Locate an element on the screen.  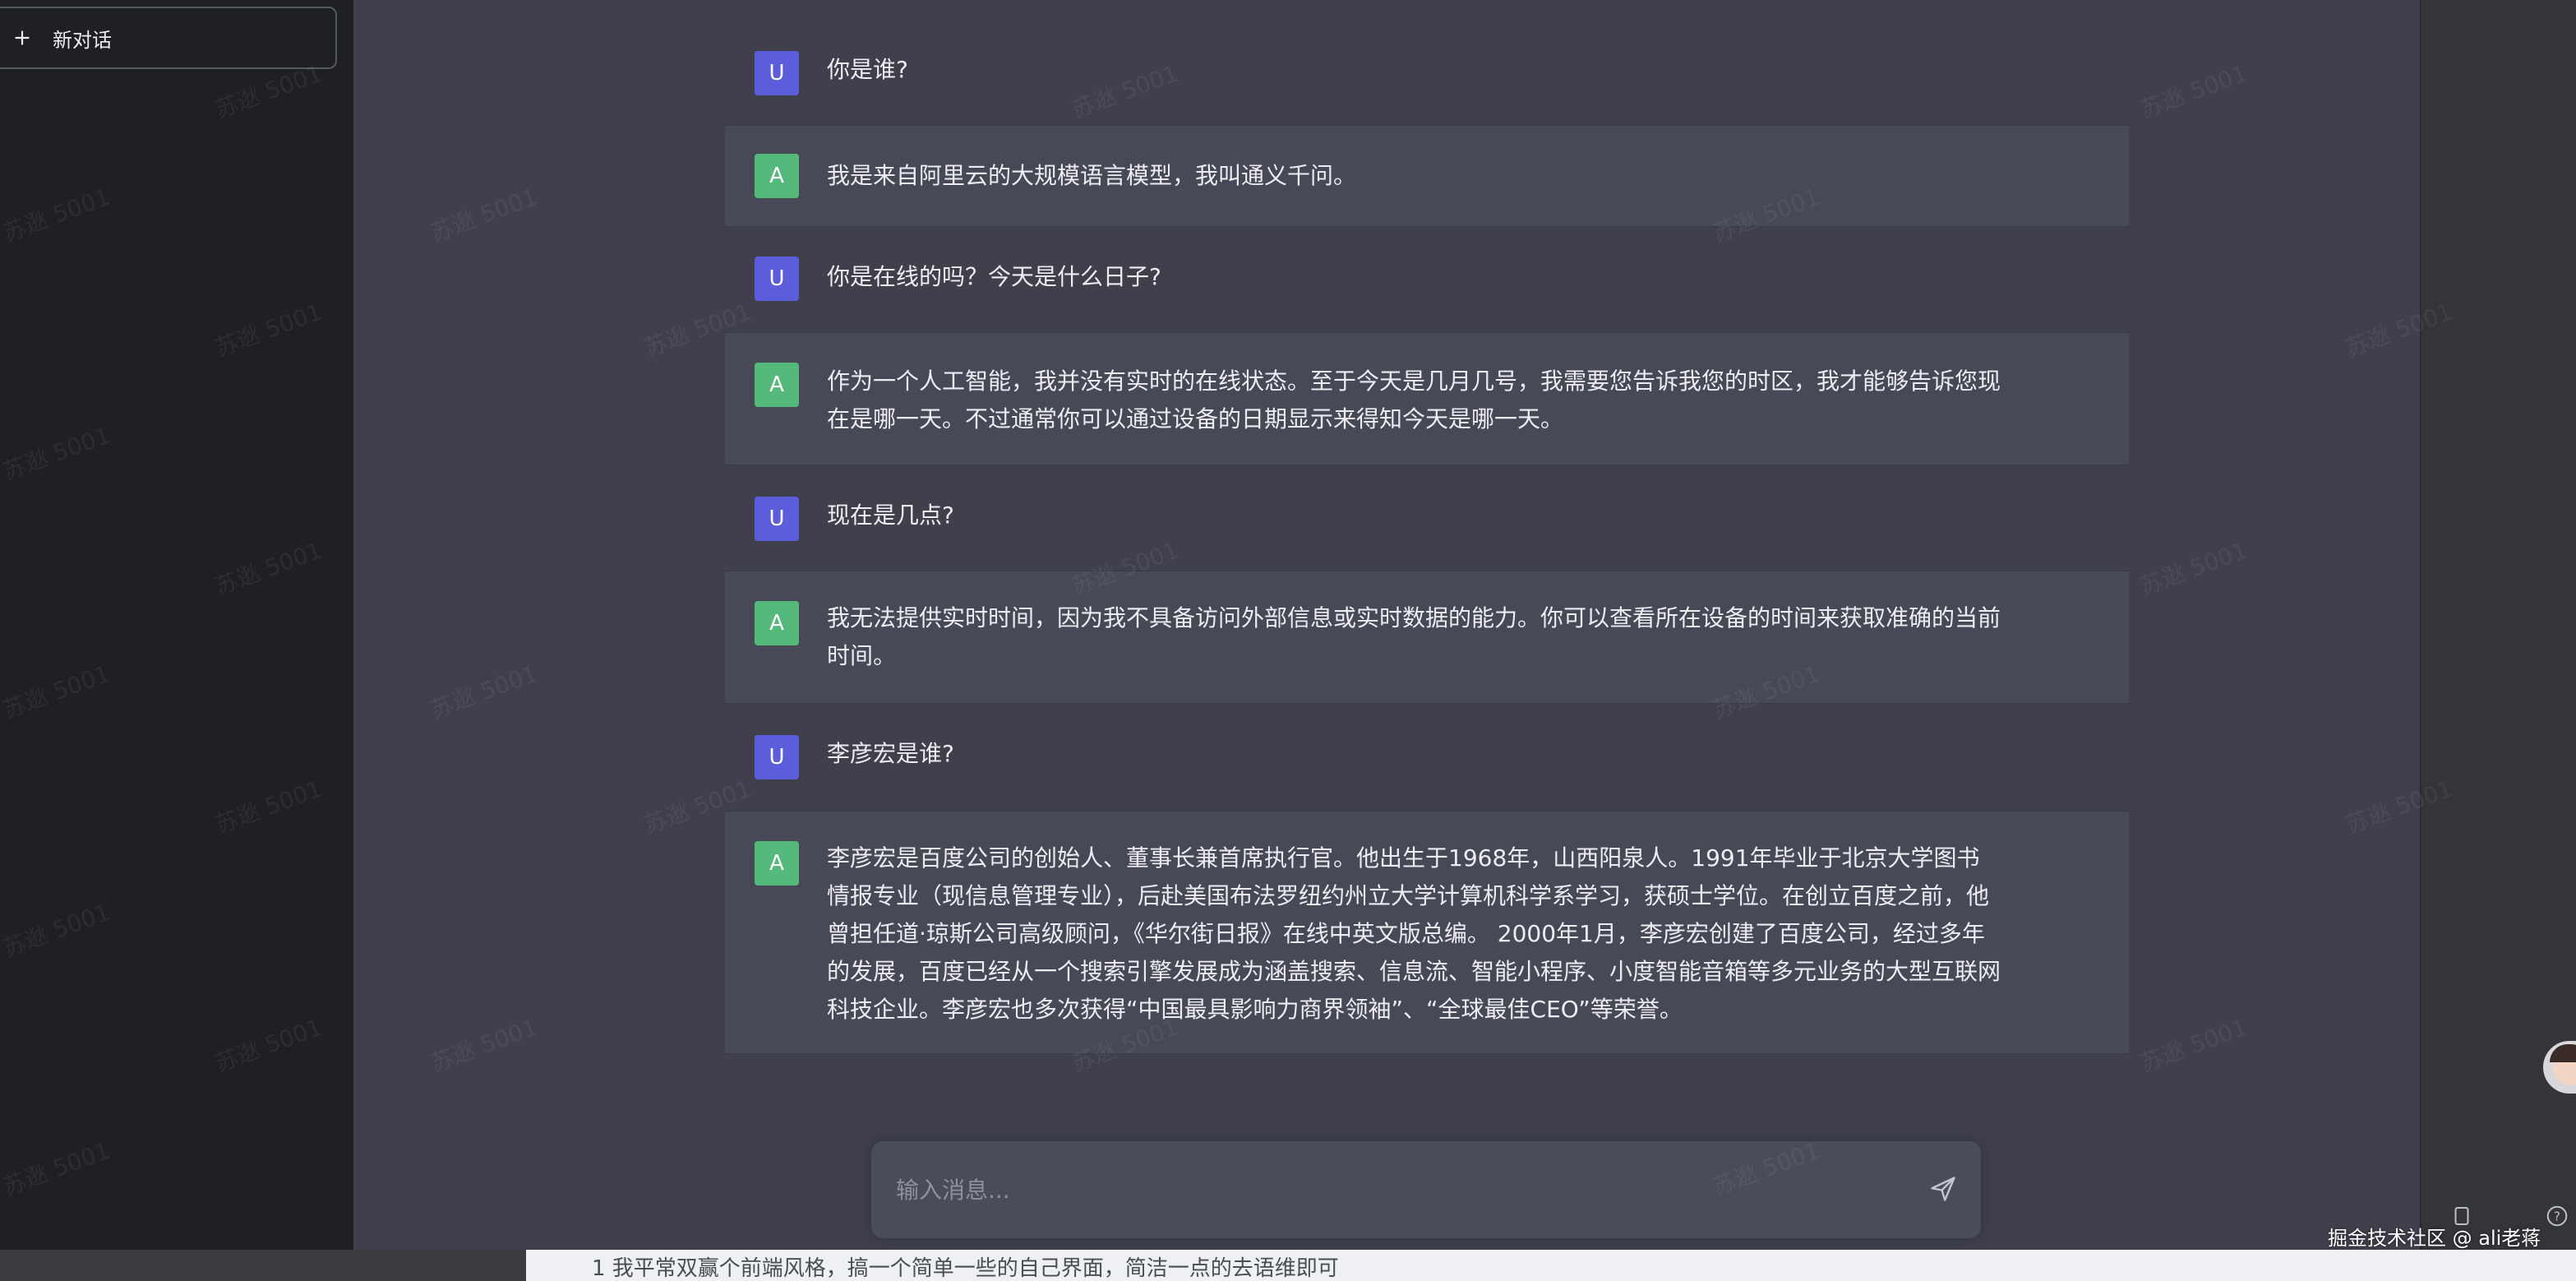
help-icon: ? is located at coordinates (2557, 1216).